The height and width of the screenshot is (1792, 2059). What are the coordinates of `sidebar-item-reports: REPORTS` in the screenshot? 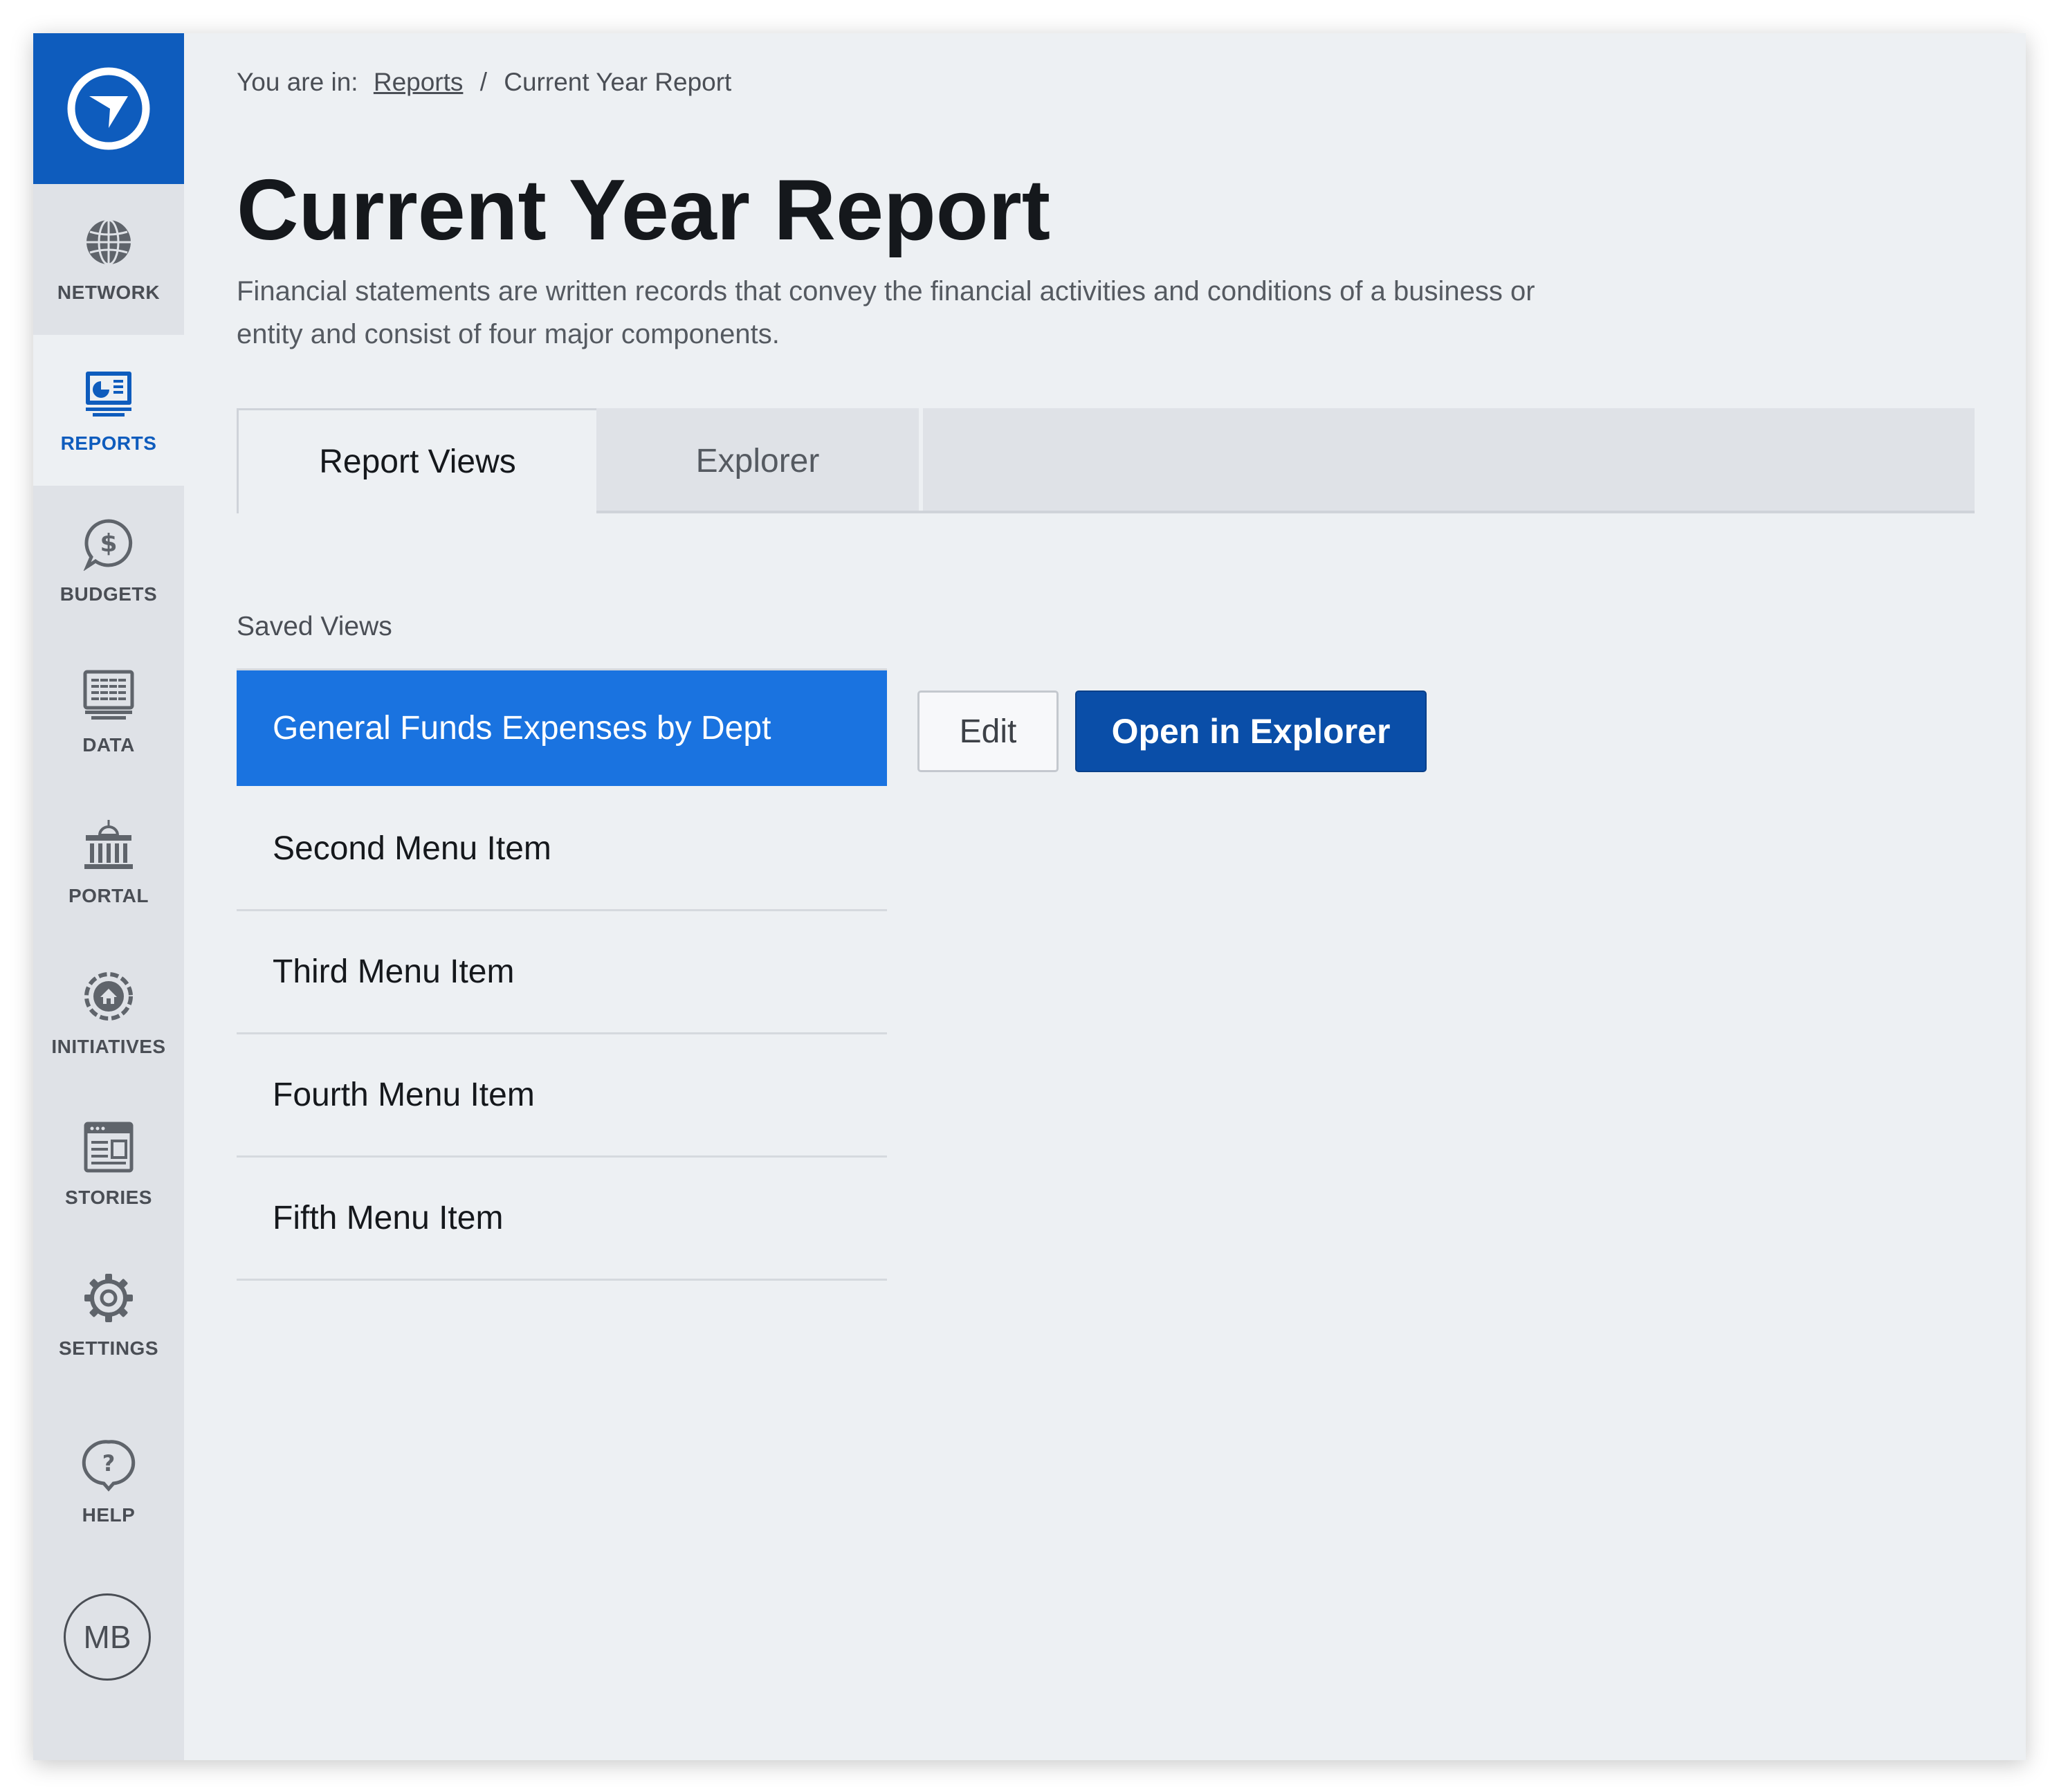 It's located at (109, 410).